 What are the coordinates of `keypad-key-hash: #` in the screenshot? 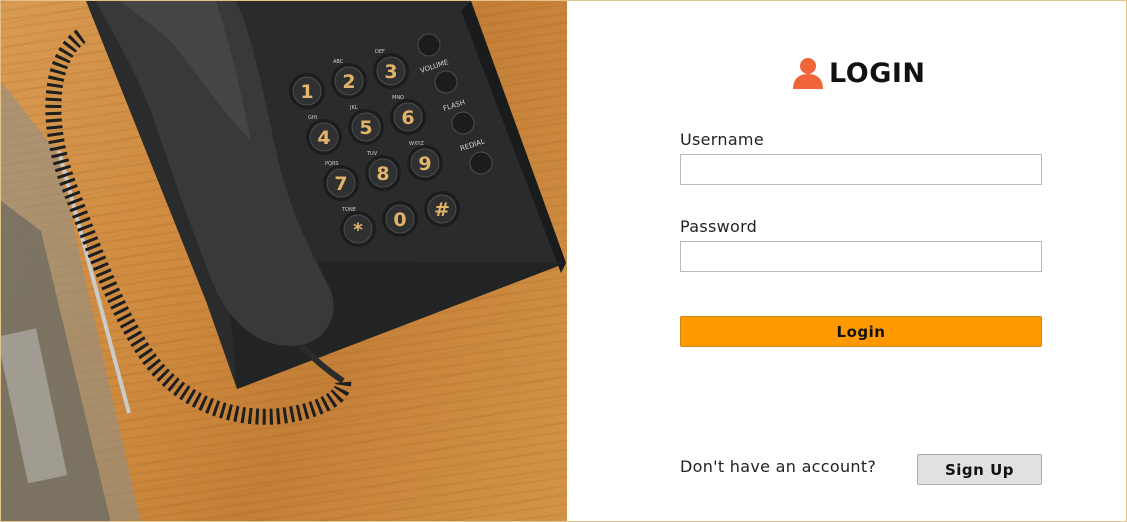 It's located at (442, 209).